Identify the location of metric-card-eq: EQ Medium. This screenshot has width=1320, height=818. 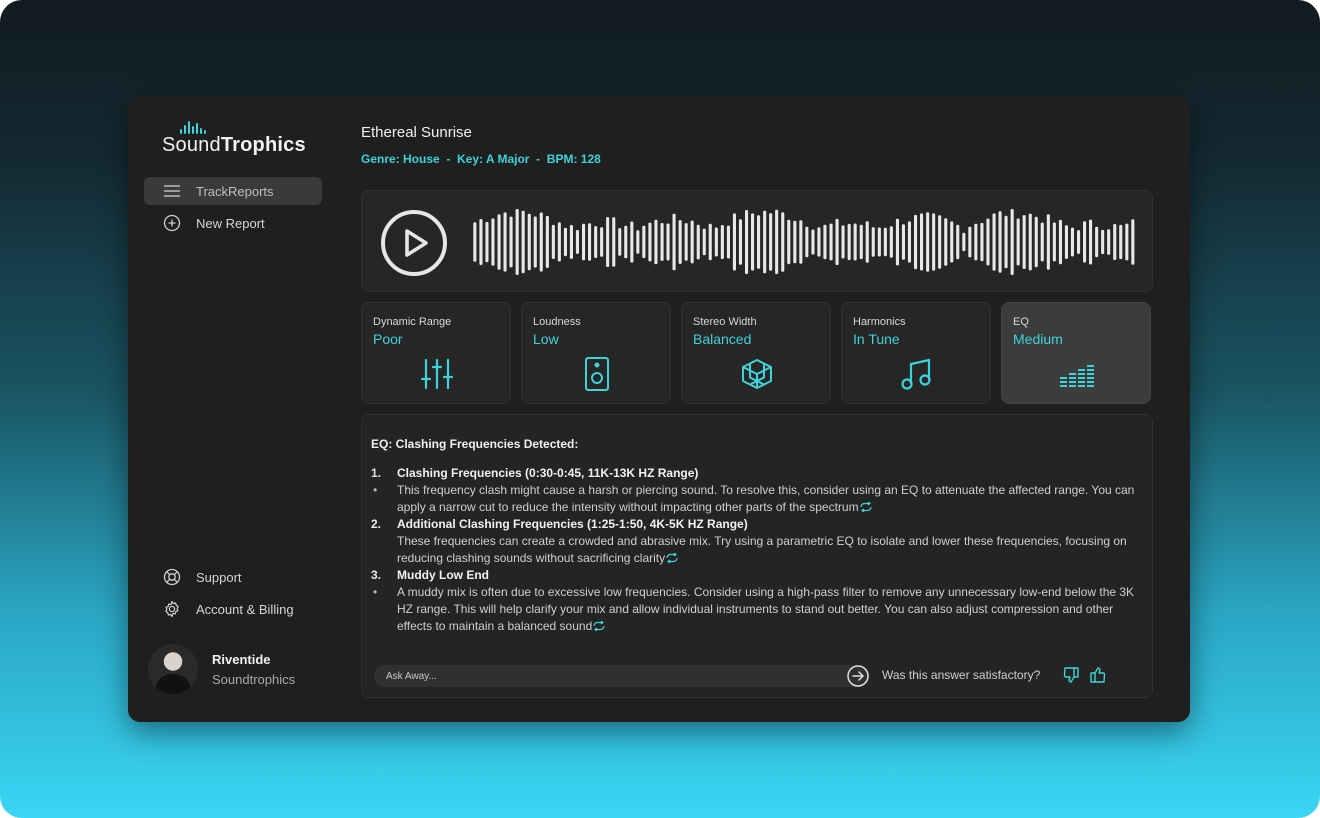
(1076, 353).